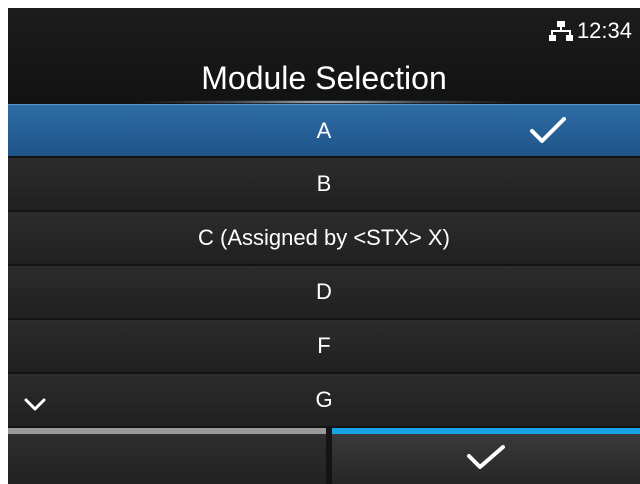  I want to click on list-item-d: D, so click(324, 292).